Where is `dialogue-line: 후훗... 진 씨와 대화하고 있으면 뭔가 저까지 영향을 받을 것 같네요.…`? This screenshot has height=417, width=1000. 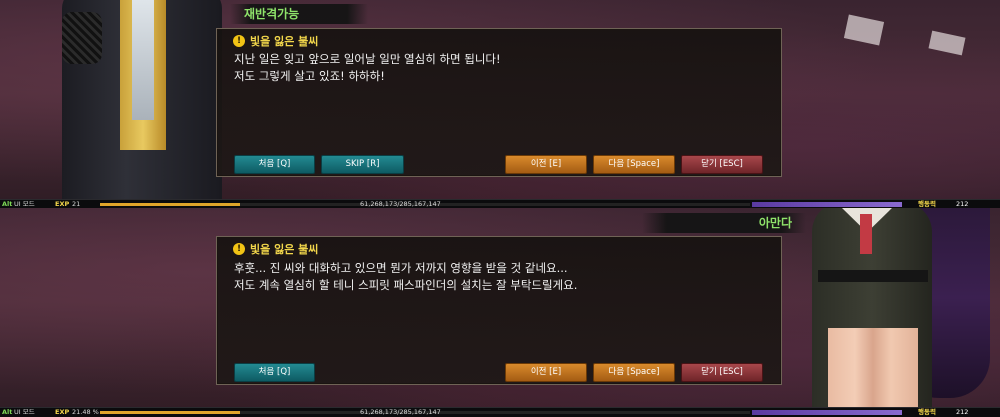
dialogue-line: 후훗... 진 씨와 대화하고 있으면 뭔가 저까지 영향을 받을 것 같네요.… is located at coordinates (401, 268).